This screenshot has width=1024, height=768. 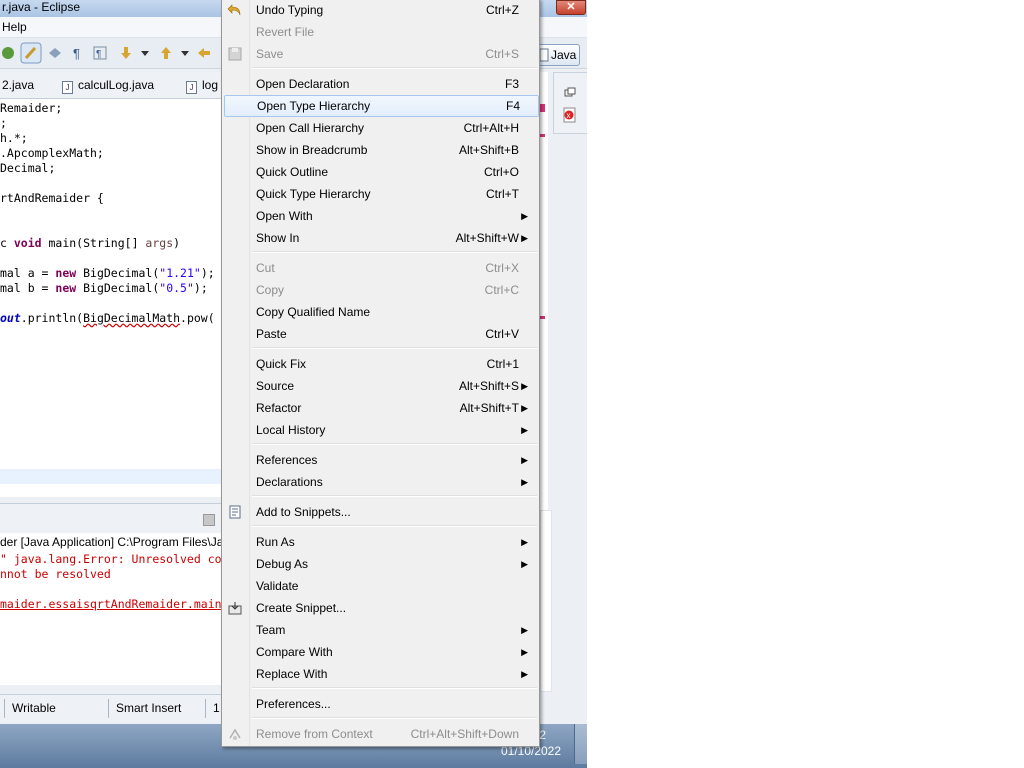 I want to click on whitespace-icon: ¶, so click(x=78, y=53).